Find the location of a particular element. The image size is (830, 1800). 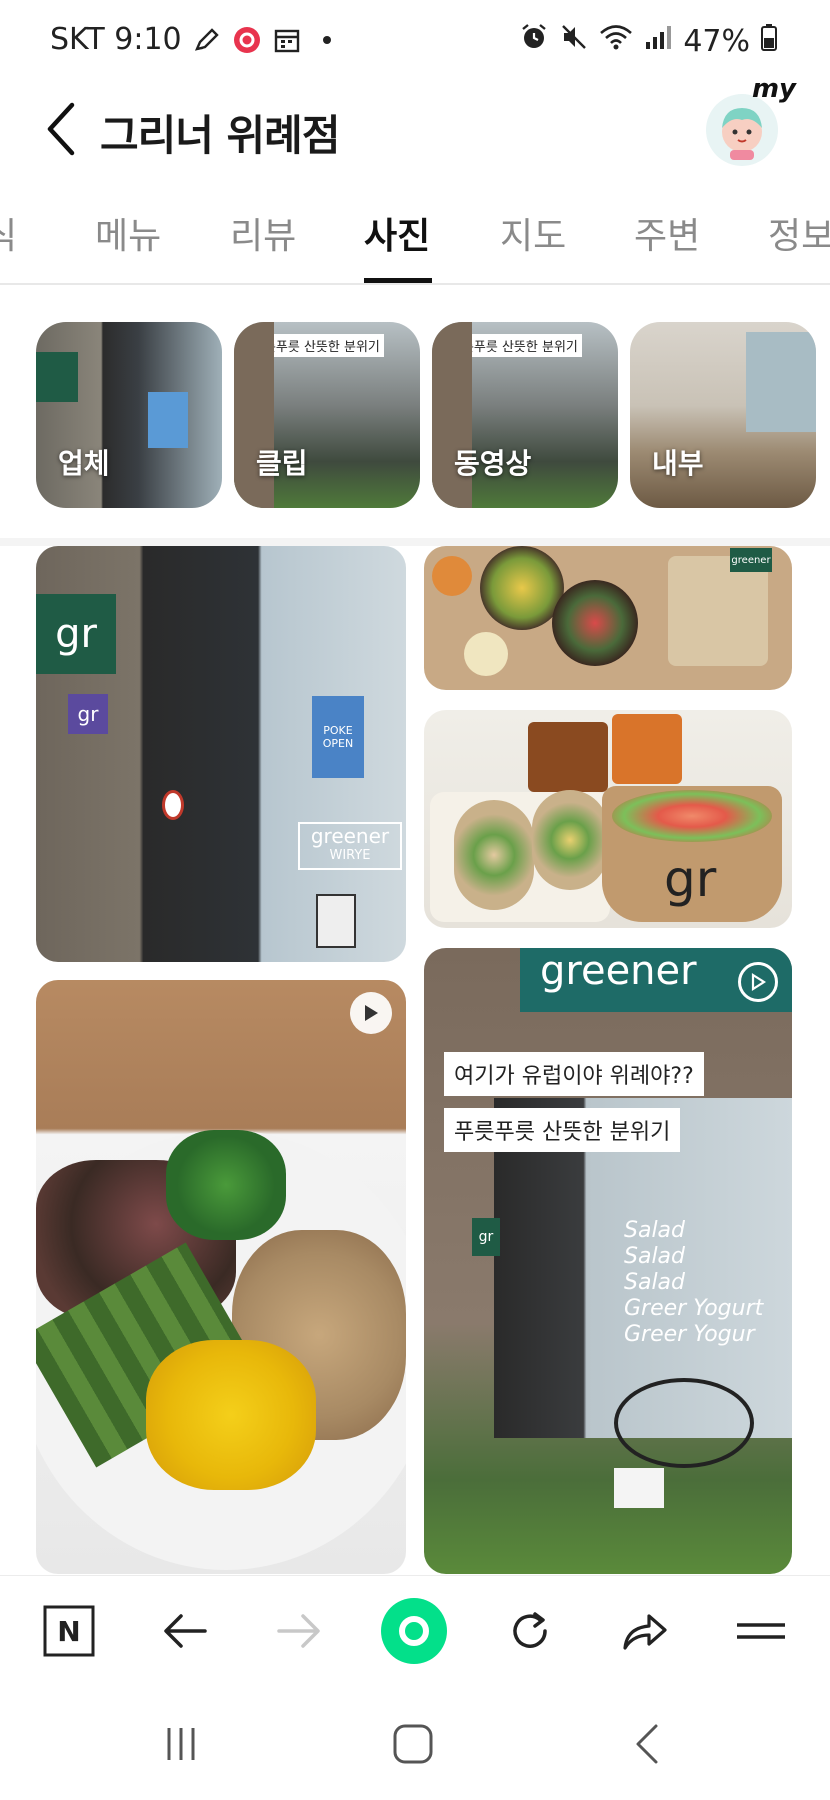

iced-drink is located at coordinates (568, 757).